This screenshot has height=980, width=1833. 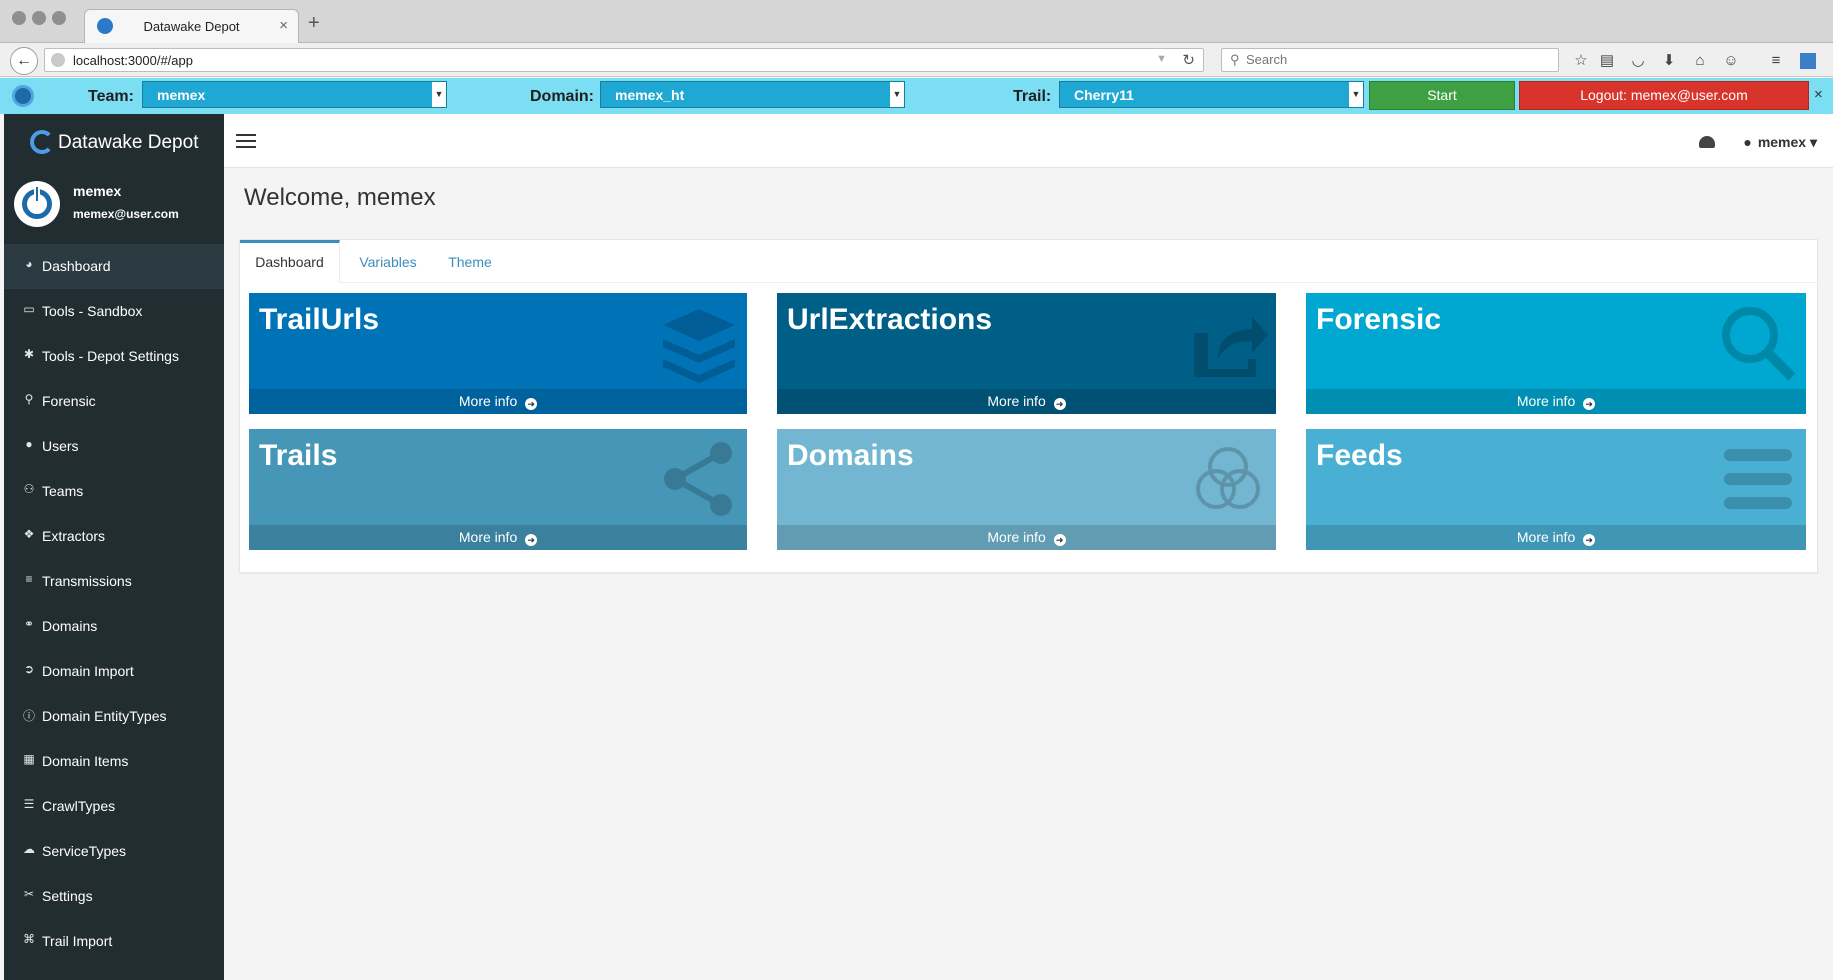 I want to click on team-label: Team:, so click(x=111, y=96).